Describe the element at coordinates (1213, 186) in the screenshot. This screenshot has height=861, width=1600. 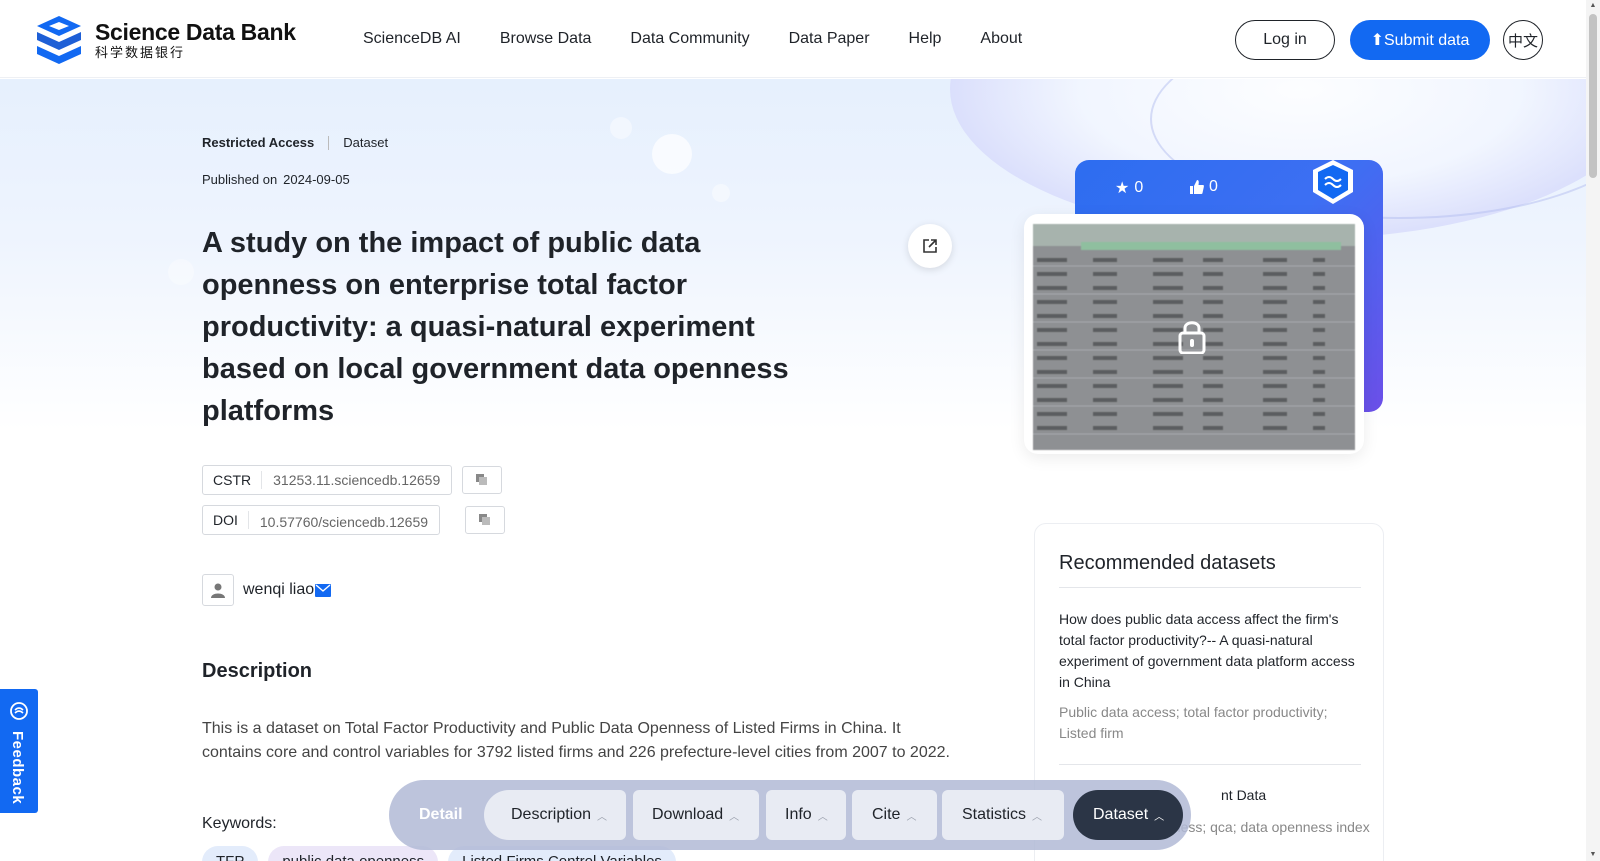
I see `like-count-value: 0` at that location.